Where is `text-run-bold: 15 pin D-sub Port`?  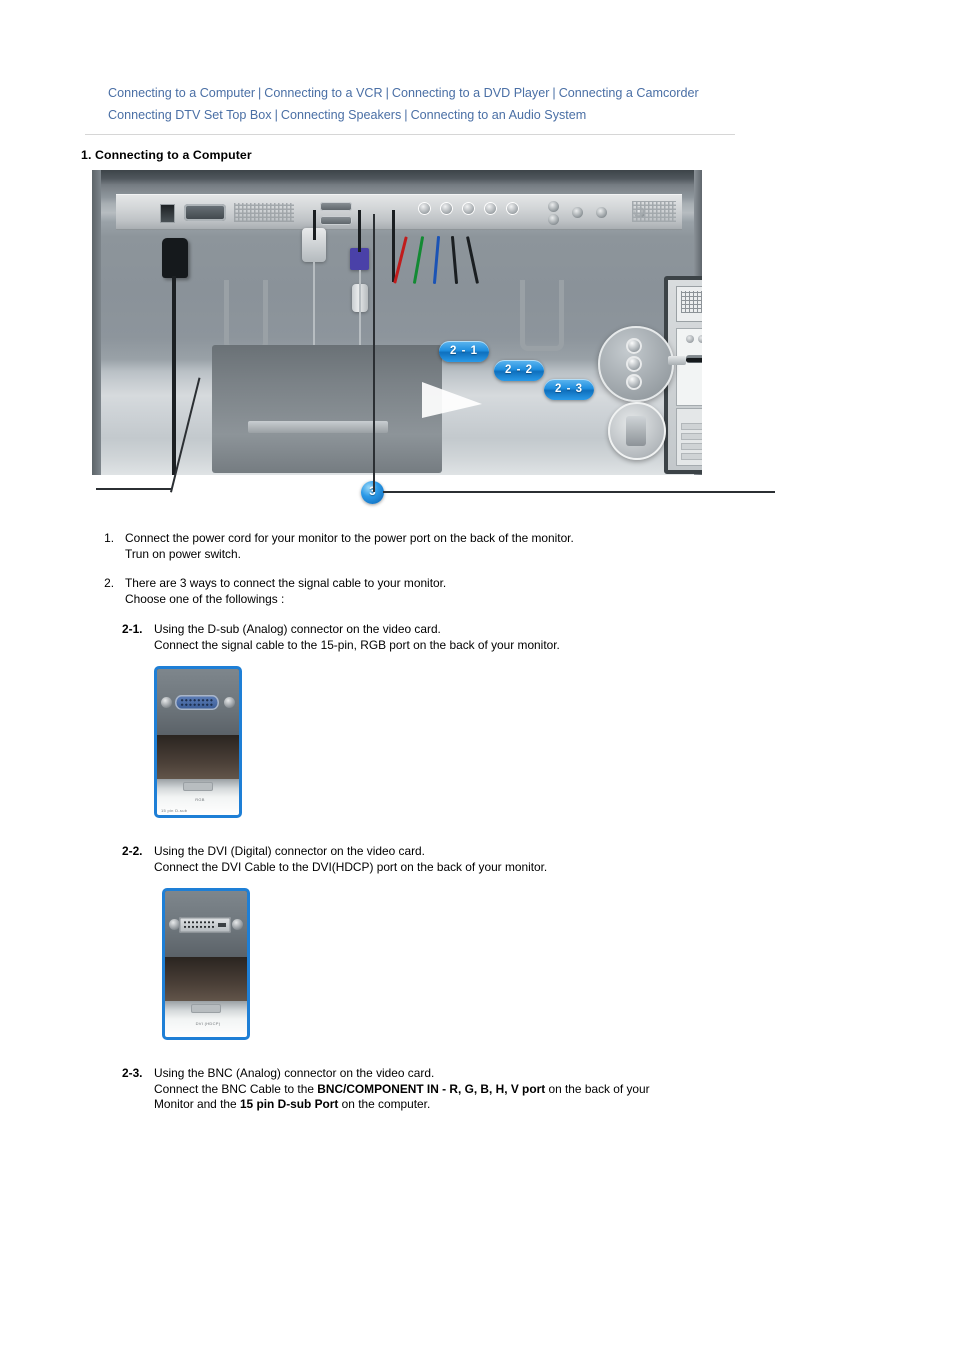
text-run-bold: 15 pin D-sub Port is located at coordinates (289, 1104).